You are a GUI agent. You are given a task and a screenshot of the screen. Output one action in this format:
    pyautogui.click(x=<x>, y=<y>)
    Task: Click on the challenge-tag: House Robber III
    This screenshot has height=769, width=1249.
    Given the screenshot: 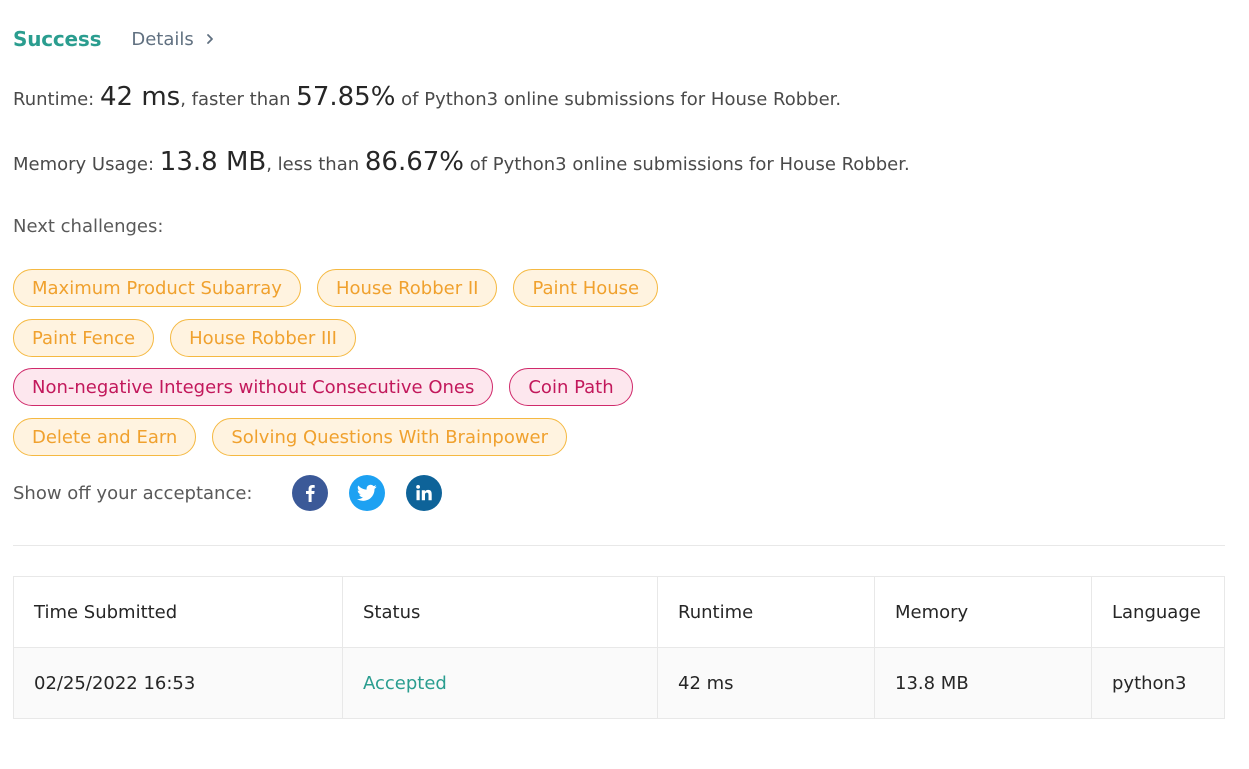 What is the action you would take?
    pyautogui.click(x=263, y=338)
    